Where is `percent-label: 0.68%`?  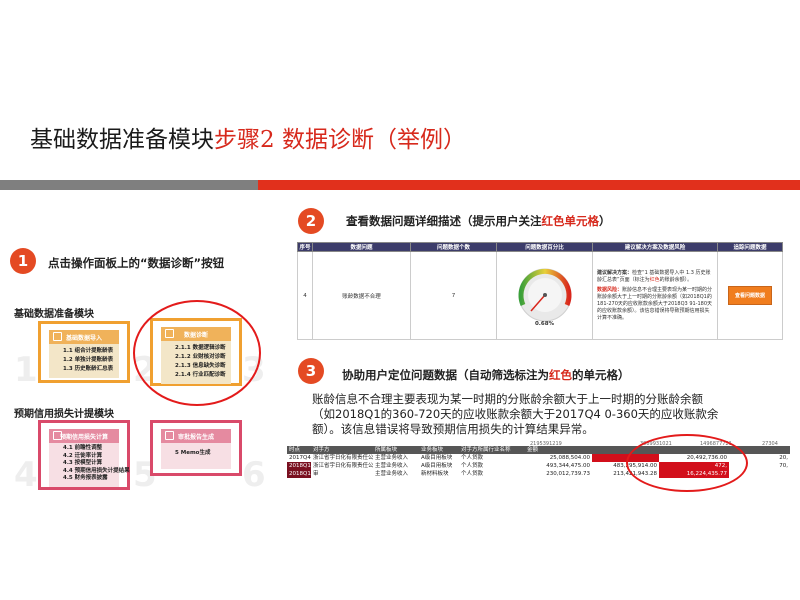 percent-label: 0.68% is located at coordinates (544, 323).